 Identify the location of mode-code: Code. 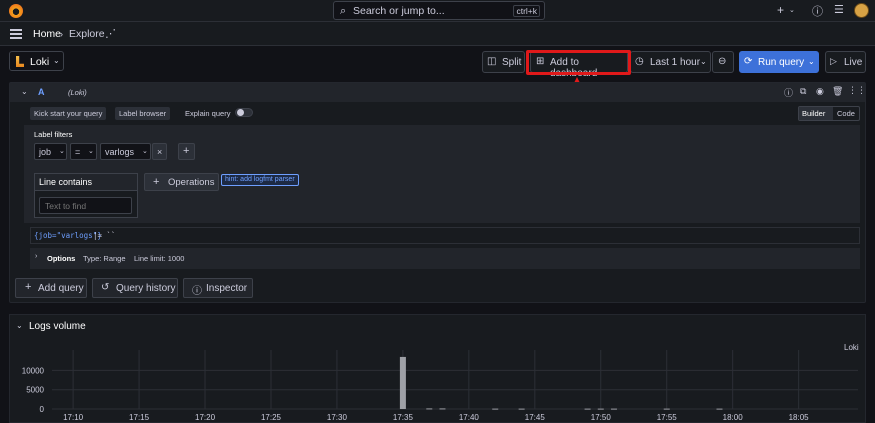
(846, 113).